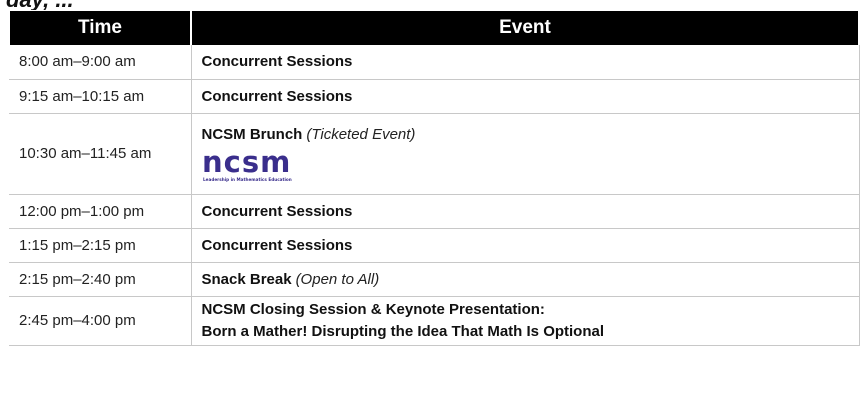 This screenshot has height=408, width=866. Describe the element at coordinates (100, 154) in the screenshot. I see `time-cell: 10:30 am–11:45 am` at that location.